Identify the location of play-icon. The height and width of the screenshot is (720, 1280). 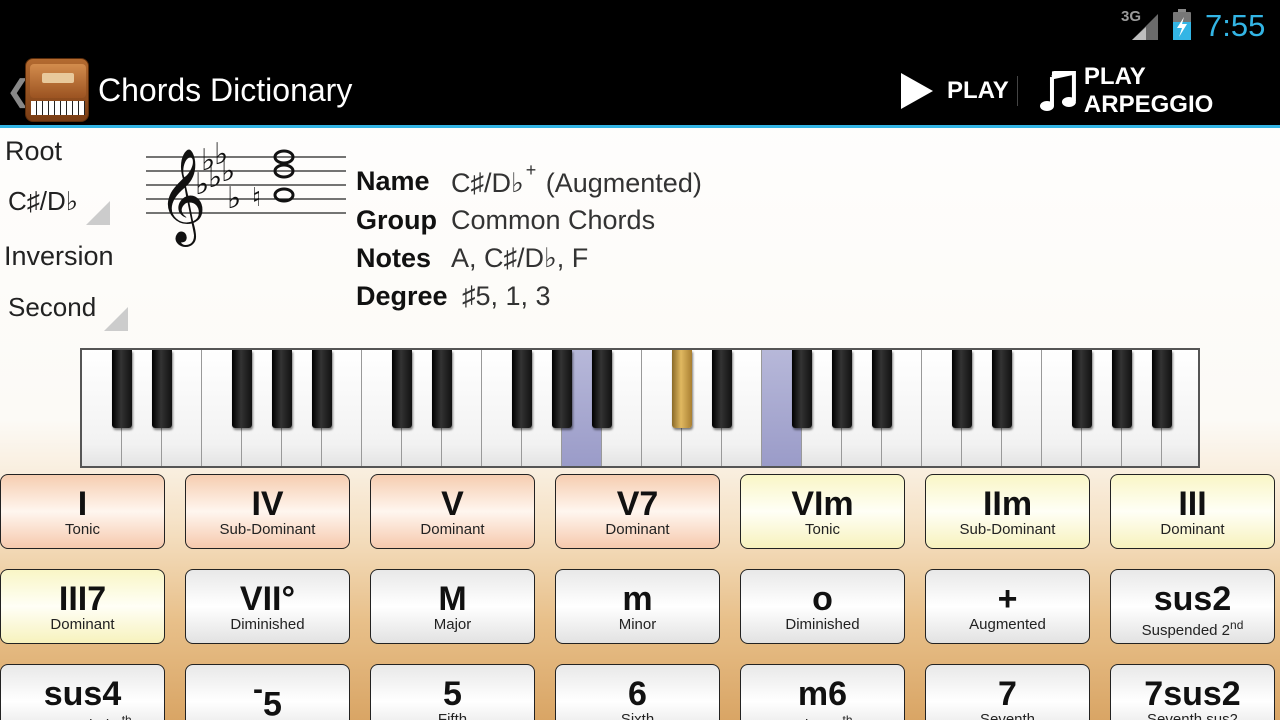
(917, 91).